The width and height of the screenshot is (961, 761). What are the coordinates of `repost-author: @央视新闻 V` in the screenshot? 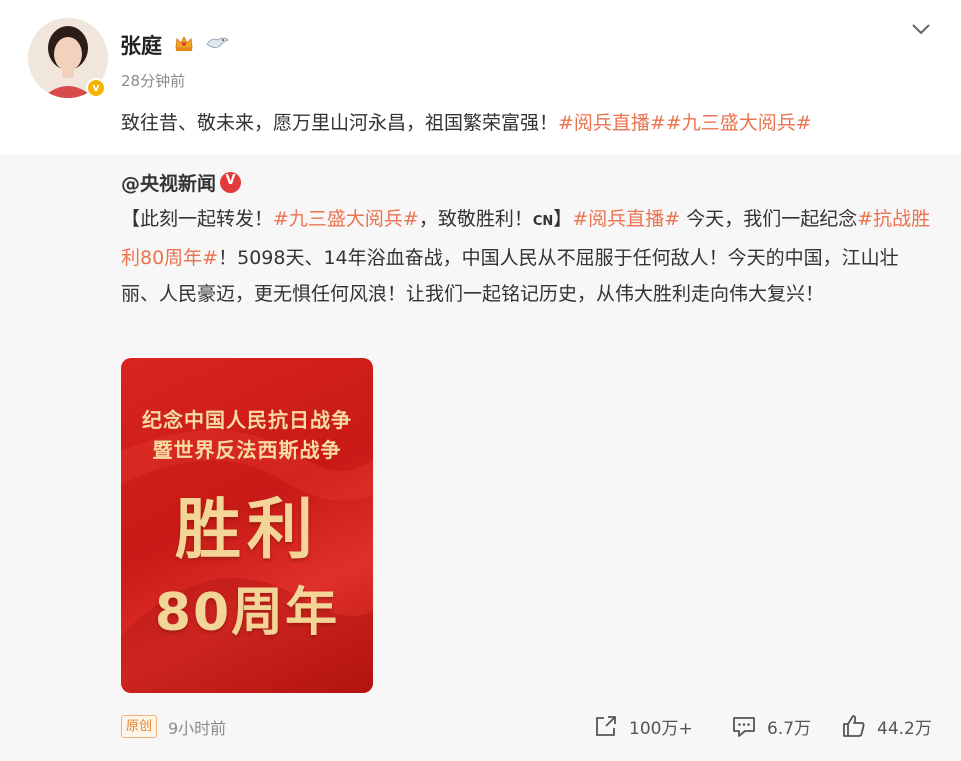 It's located at (181, 182).